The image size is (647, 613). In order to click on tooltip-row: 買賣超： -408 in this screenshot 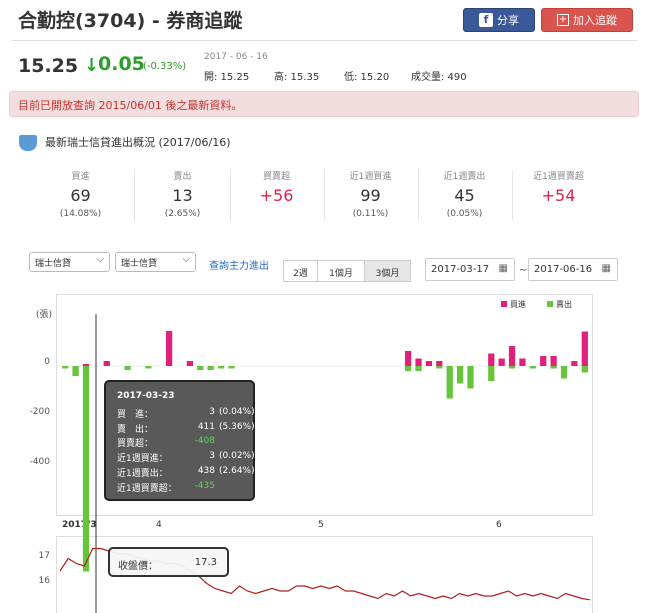, I will do `click(182, 442)`.